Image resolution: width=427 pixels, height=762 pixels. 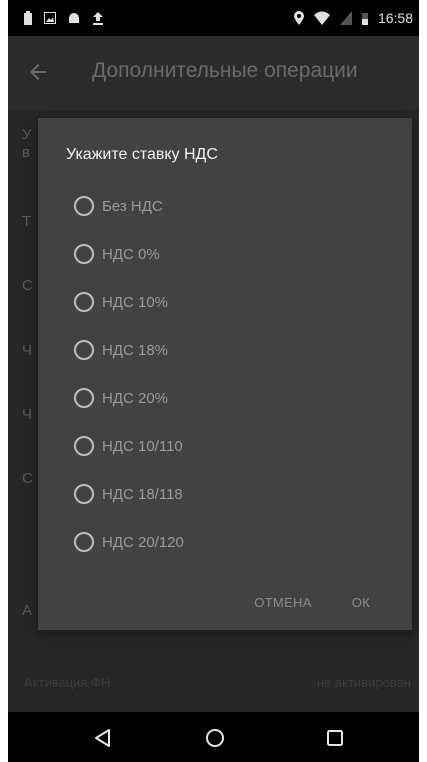 What do you see at coordinates (224, 254) in the screenshot?
I see `radio-option-vat-0: НДС 0%` at bounding box center [224, 254].